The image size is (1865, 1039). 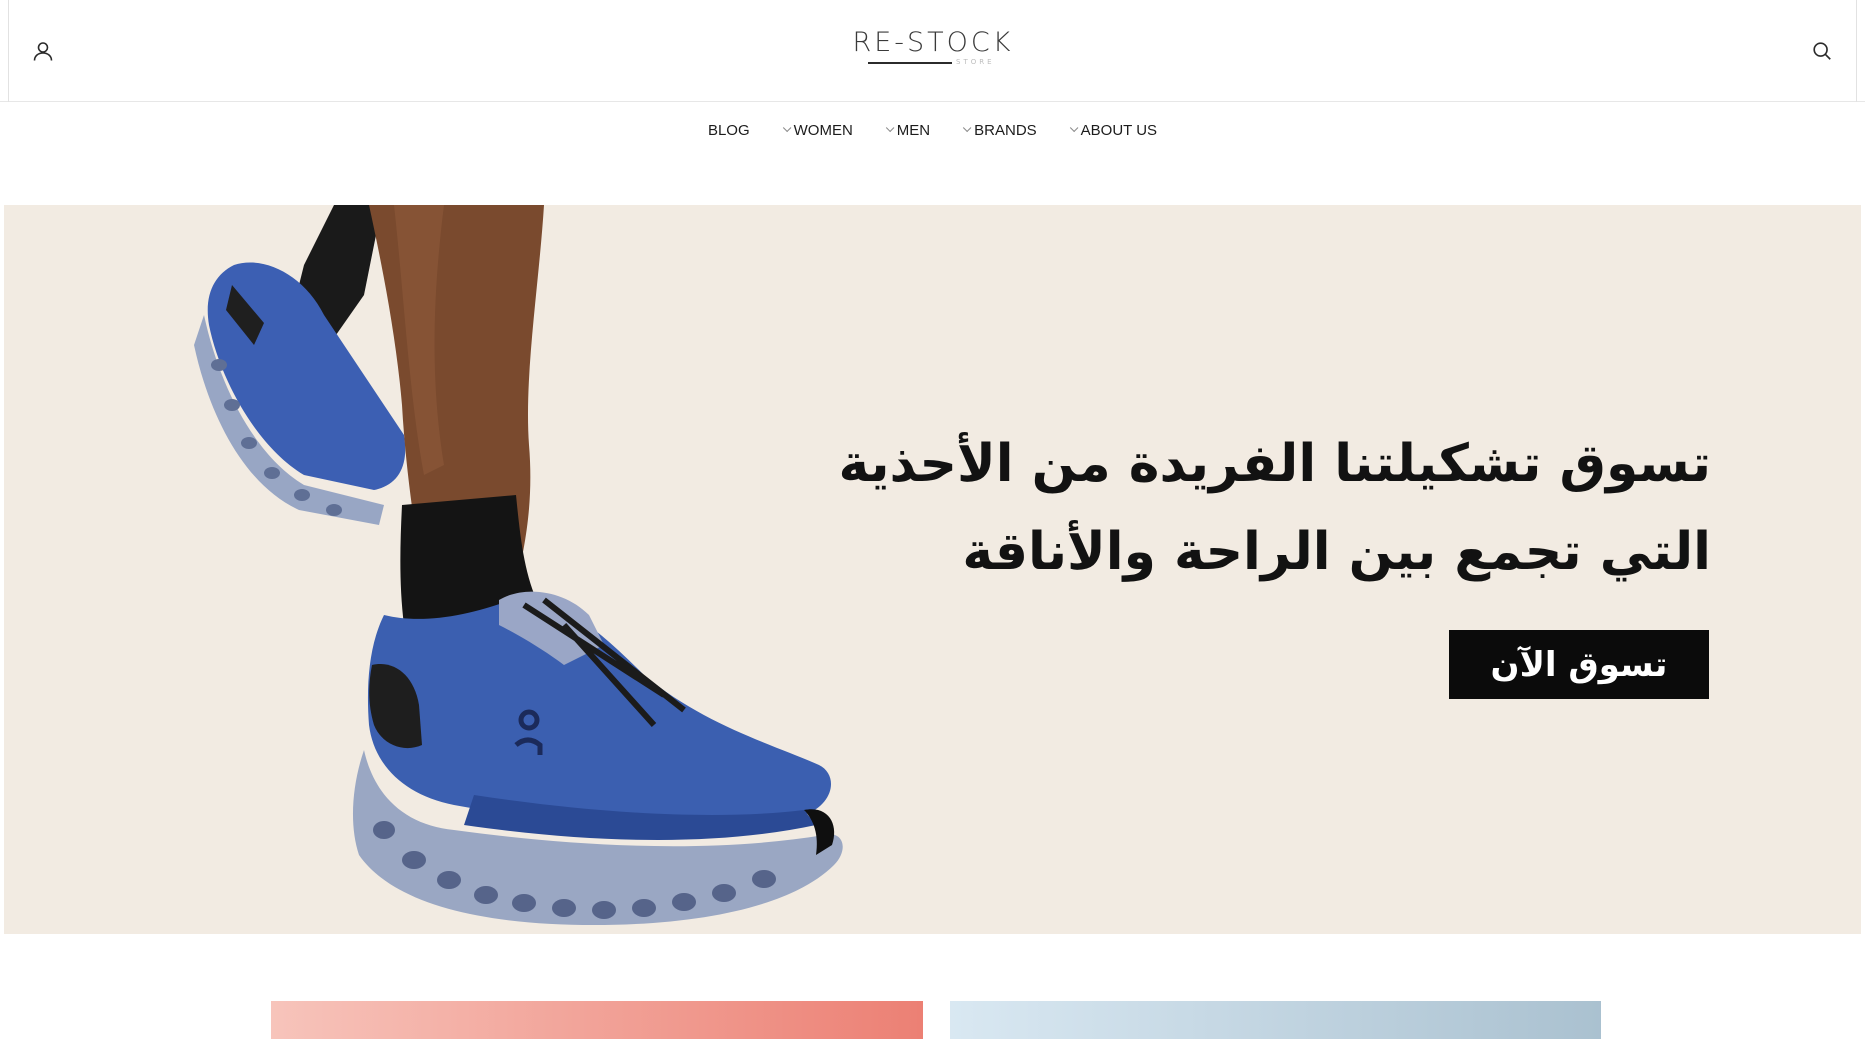 What do you see at coordinates (597, 1020) in the screenshot?
I see `category-banner-left` at bounding box center [597, 1020].